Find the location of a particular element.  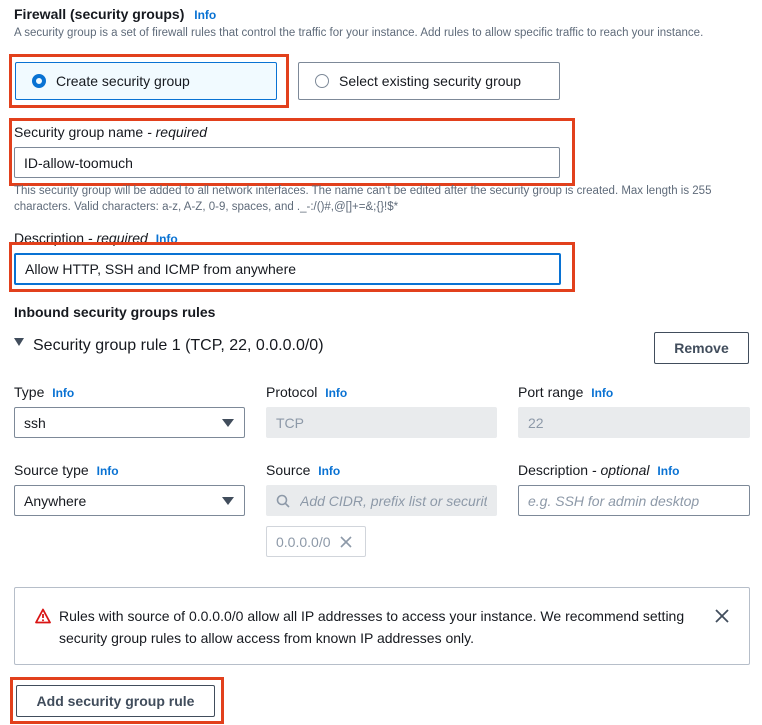

protocol-value: TCP is located at coordinates (290, 422).